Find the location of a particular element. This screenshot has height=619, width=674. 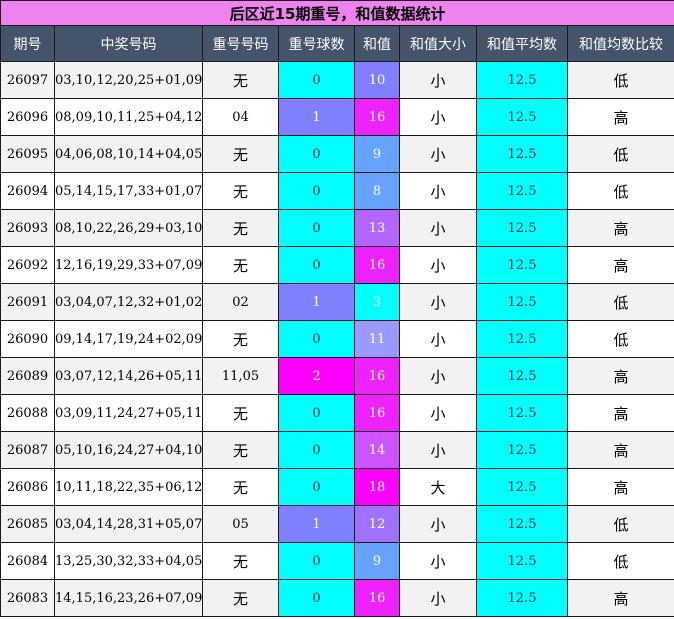

cell-issue: 26095 is located at coordinates (27, 154).